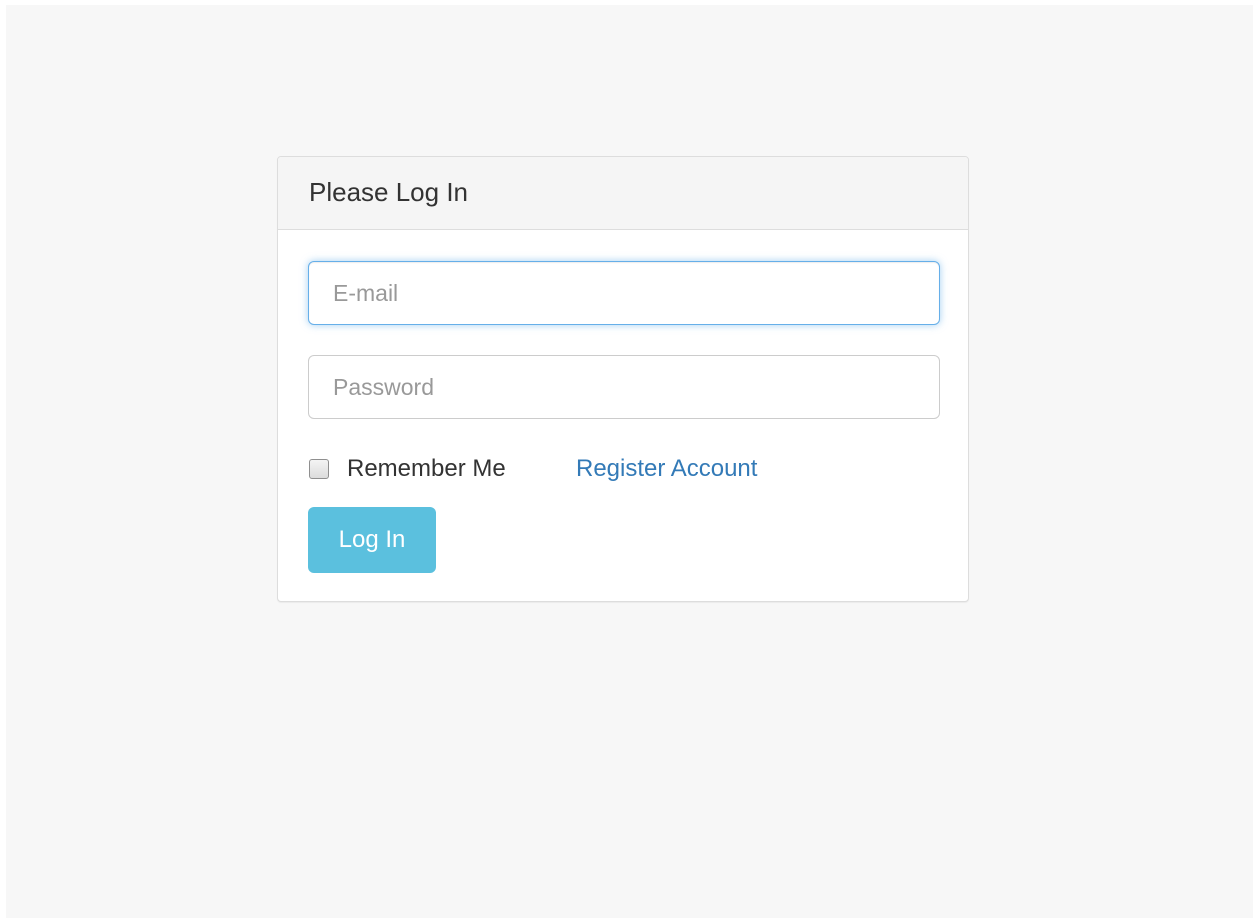 The width and height of the screenshot is (1253, 918). What do you see at coordinates (623, 193) in the screenshot?
I see `panel-title: Please Log In` at bounding box center [623, 193].